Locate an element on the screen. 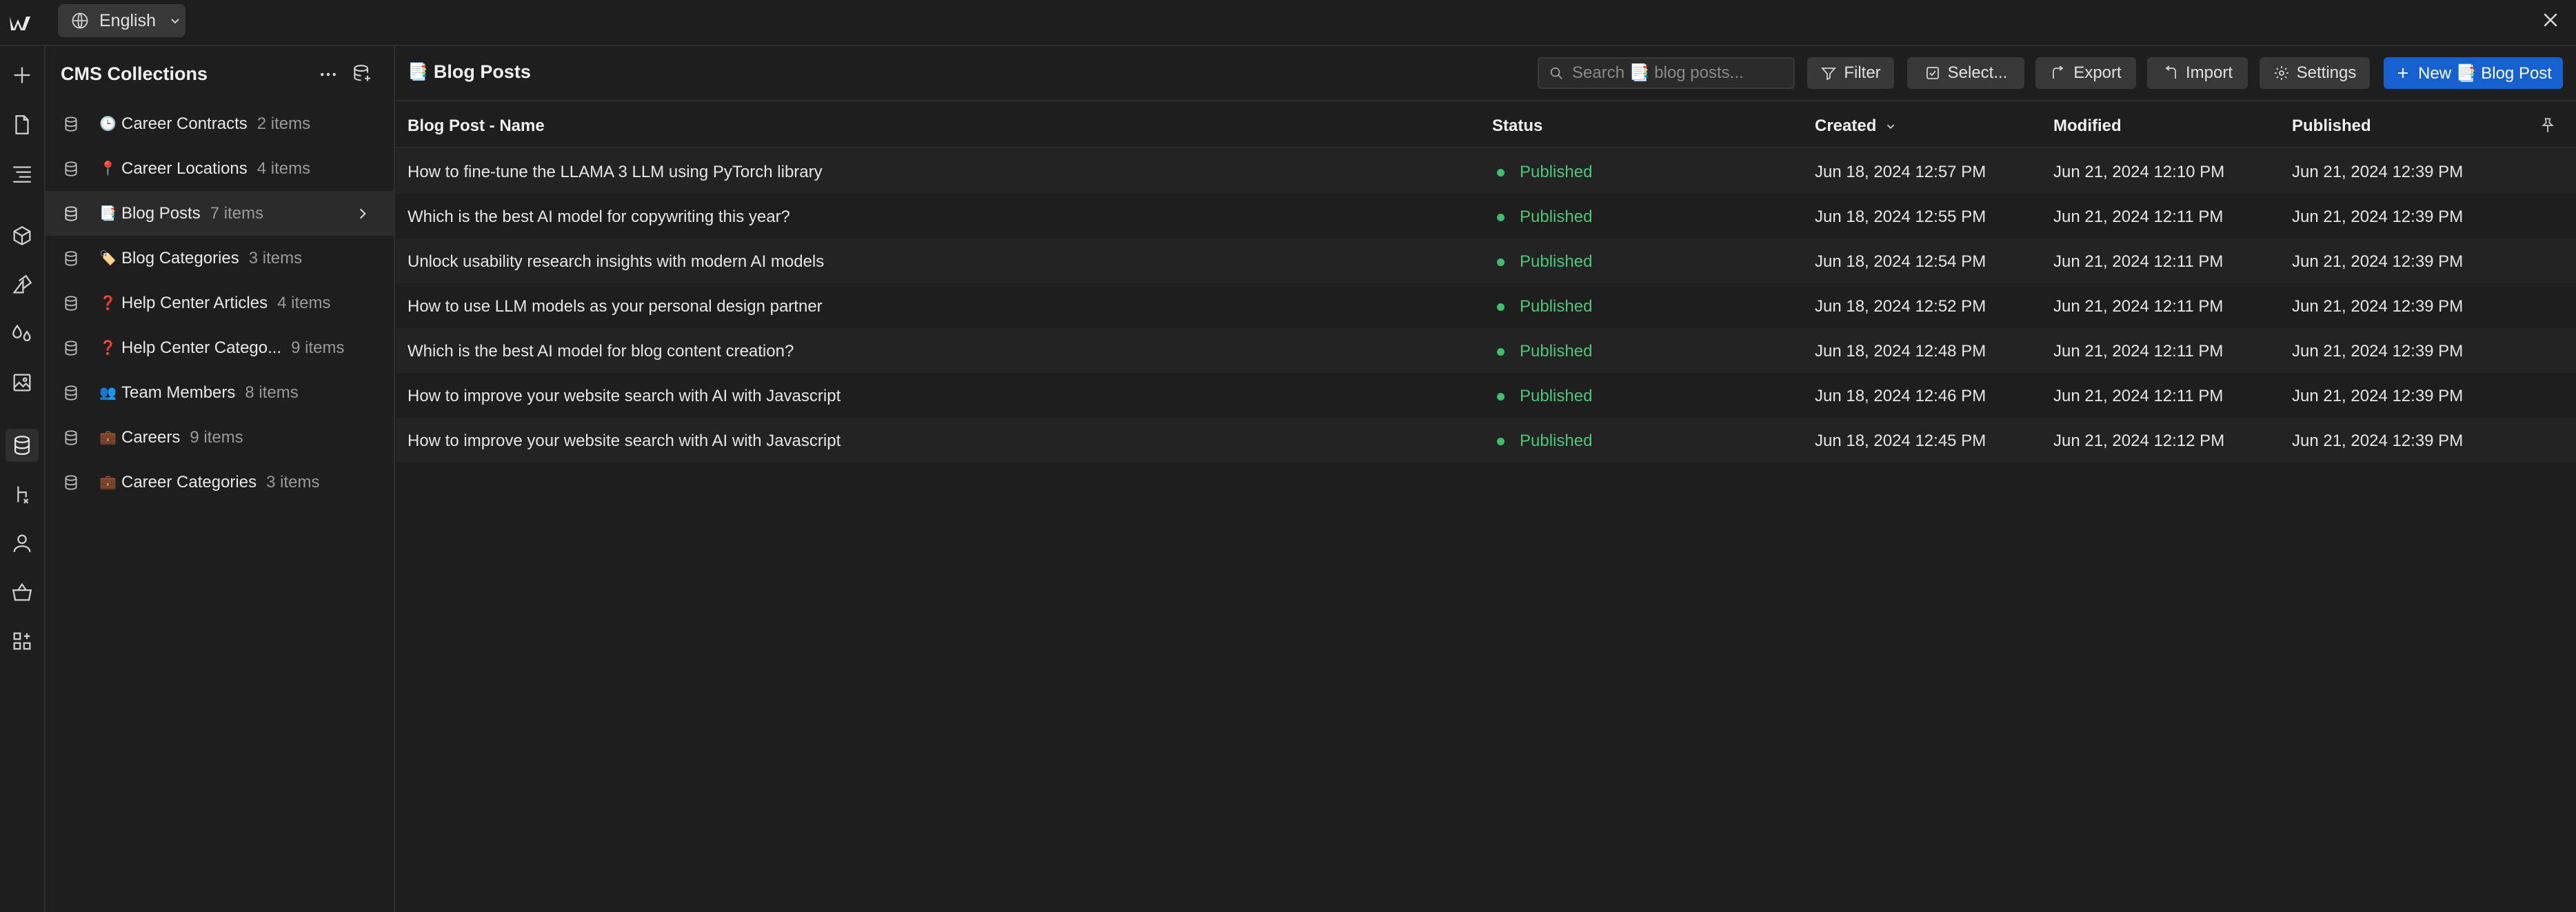 The width and height of the screenshot is (2576, 912). assets-icon is located at coordinates (22, 382).